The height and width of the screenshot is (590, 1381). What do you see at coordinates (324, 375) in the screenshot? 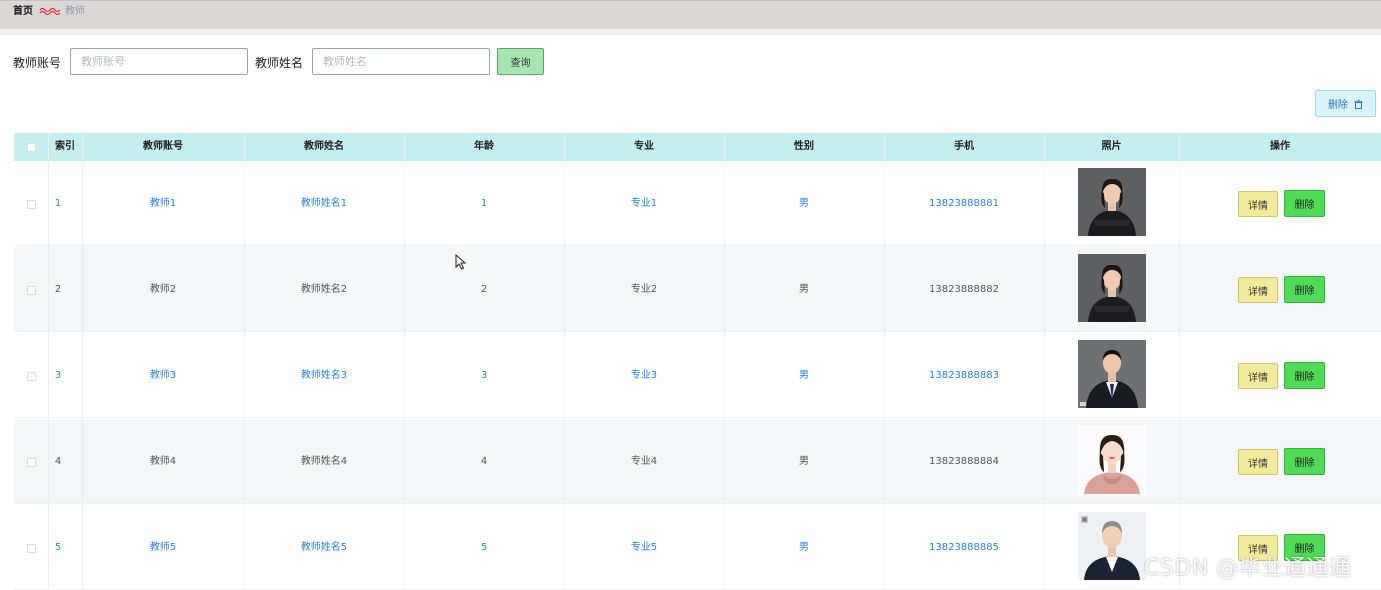
I see `cell-name: 教师姓名3` at bounding box center [324, 375].